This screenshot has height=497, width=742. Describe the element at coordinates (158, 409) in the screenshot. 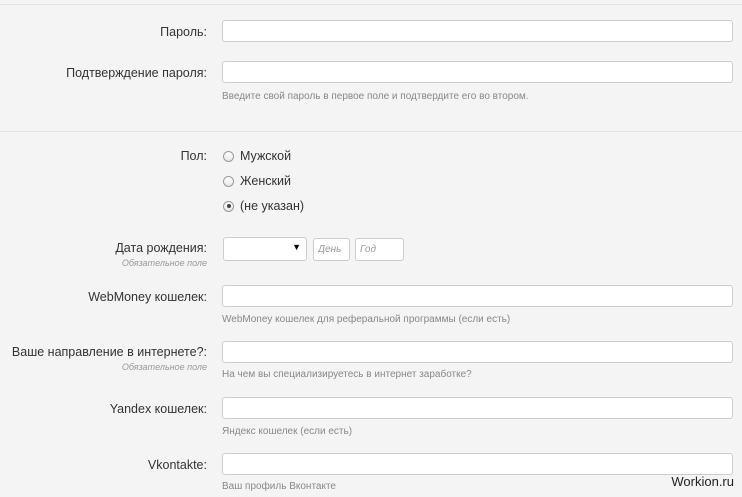

I see `yandex-label: Yandex кошелек:` at that location.